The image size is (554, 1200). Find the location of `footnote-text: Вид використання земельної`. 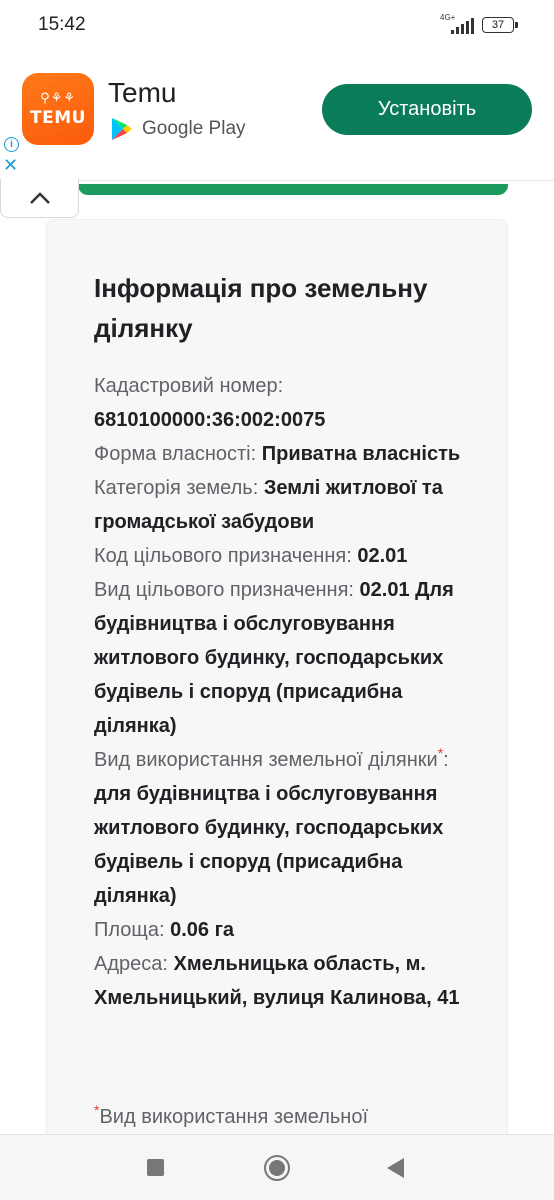

footnote-text: Вид використання земельної is located at coordinates (234, 1117).